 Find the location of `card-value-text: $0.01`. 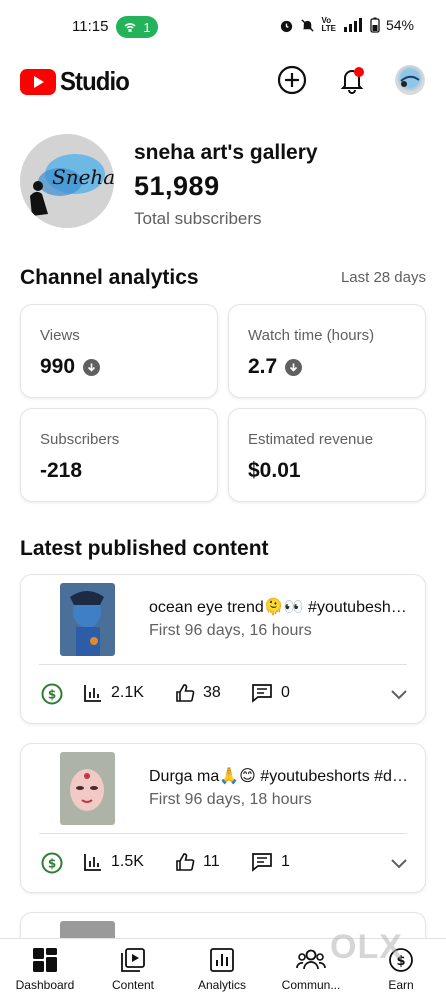

card-value-text: $0.01 is located at coordinates (274, 470).